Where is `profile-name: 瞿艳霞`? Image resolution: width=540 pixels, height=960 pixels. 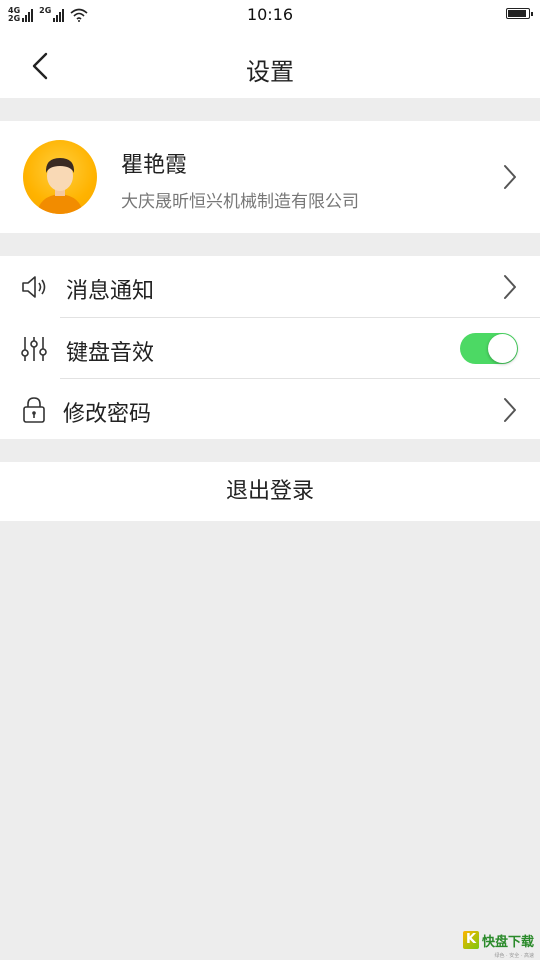 profile-name: 瞿艳霞 is located at coordinates (154, 165).